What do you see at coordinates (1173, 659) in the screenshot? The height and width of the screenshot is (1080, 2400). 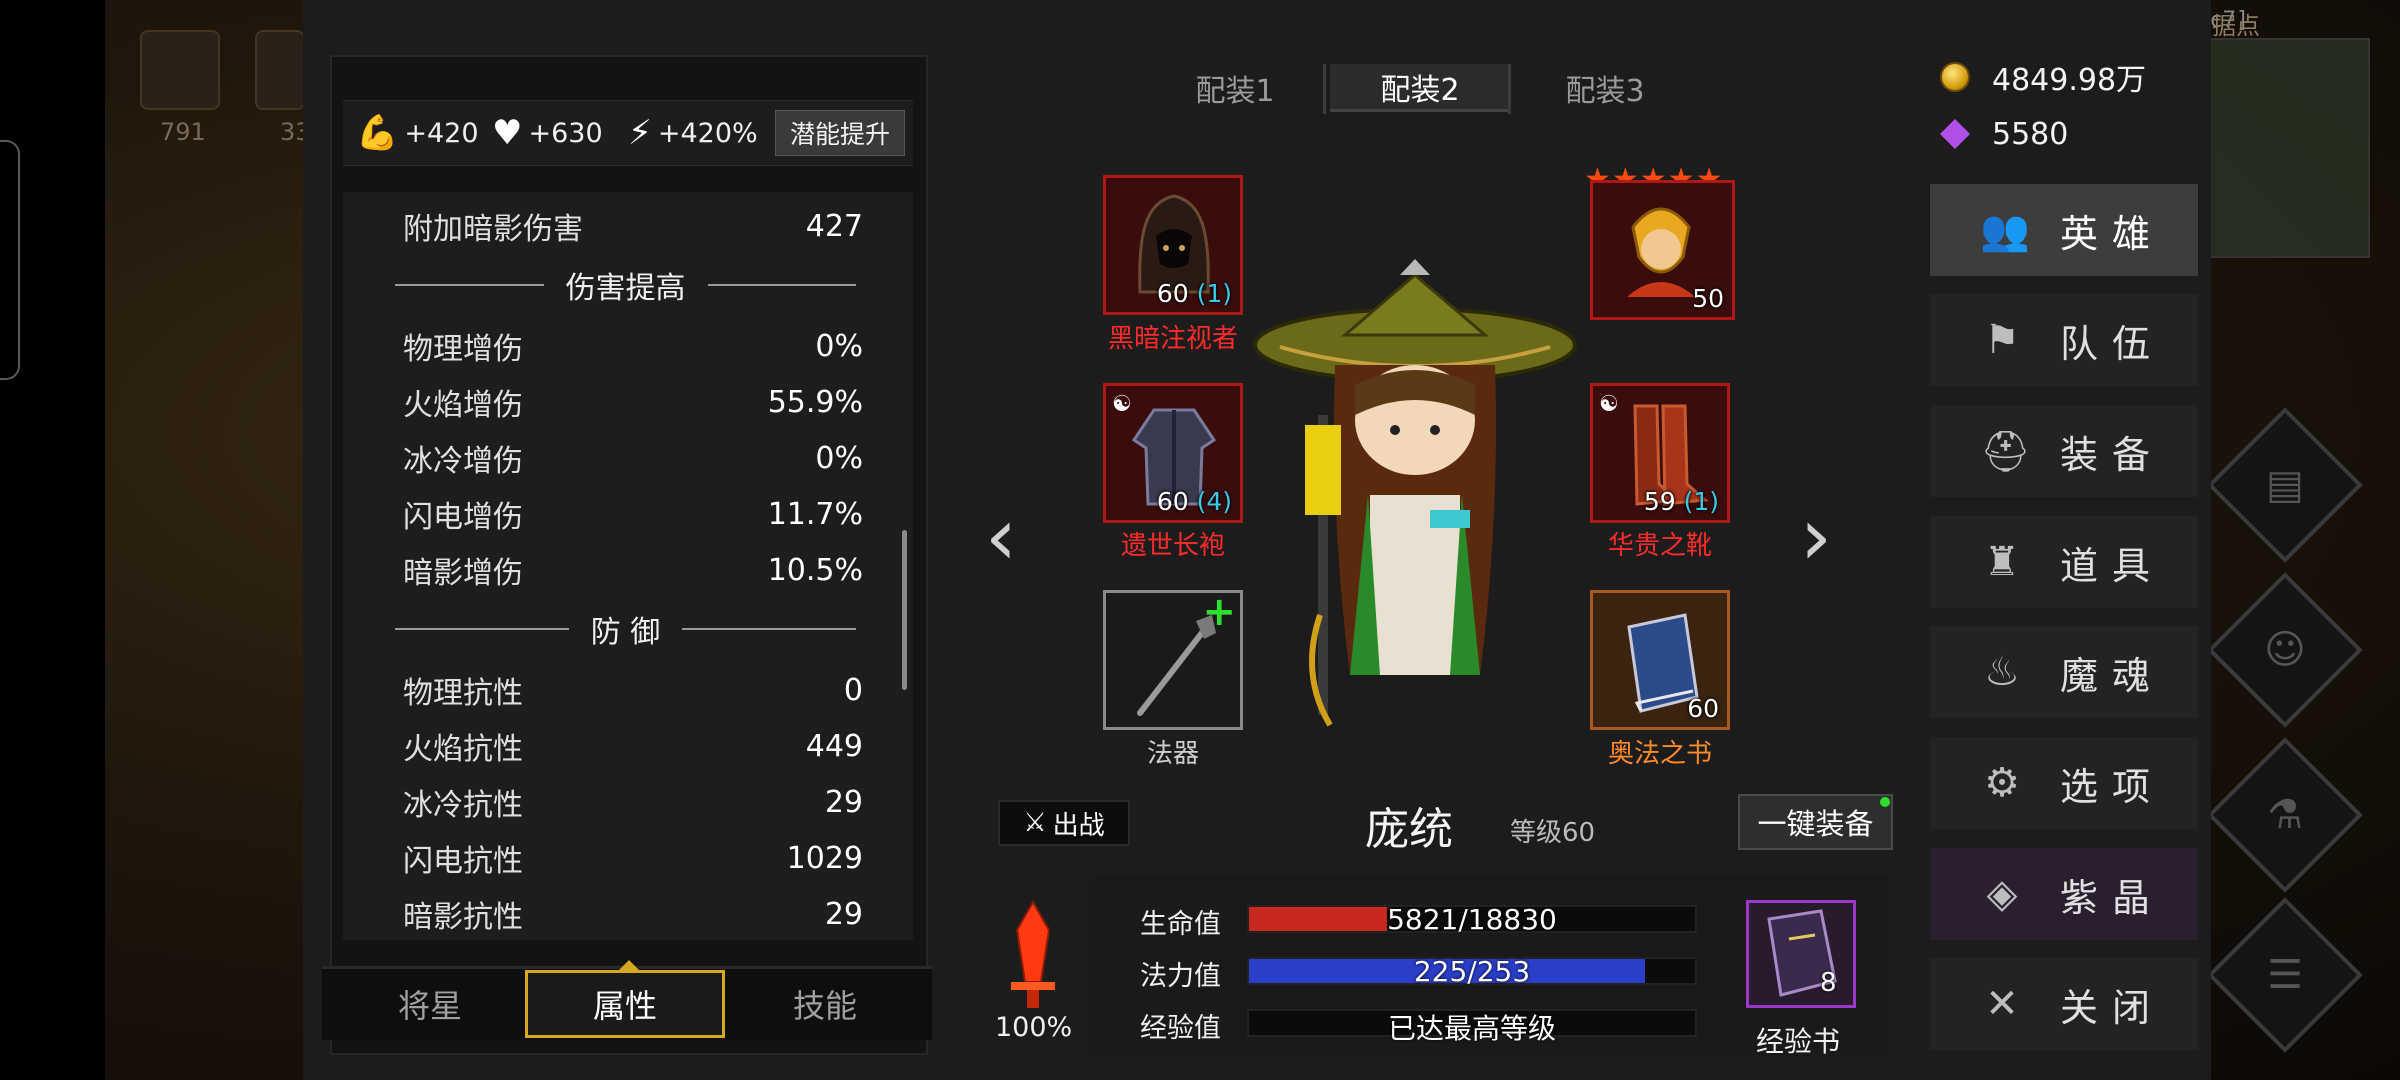 I see `slot-weapon: +` at bounding box center [1173, 659].